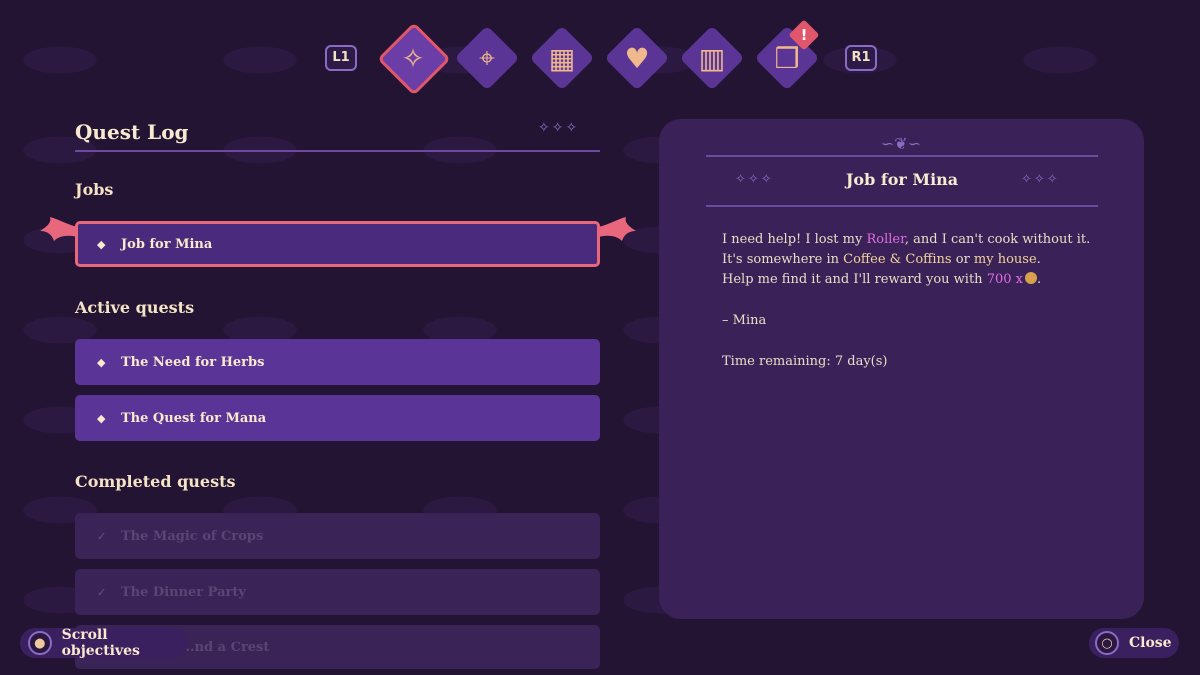  What do you see at coordinates (183, 592) in the screenshot?
I see `quest-name: The Dinner Party` at bounding box center [183, 592].